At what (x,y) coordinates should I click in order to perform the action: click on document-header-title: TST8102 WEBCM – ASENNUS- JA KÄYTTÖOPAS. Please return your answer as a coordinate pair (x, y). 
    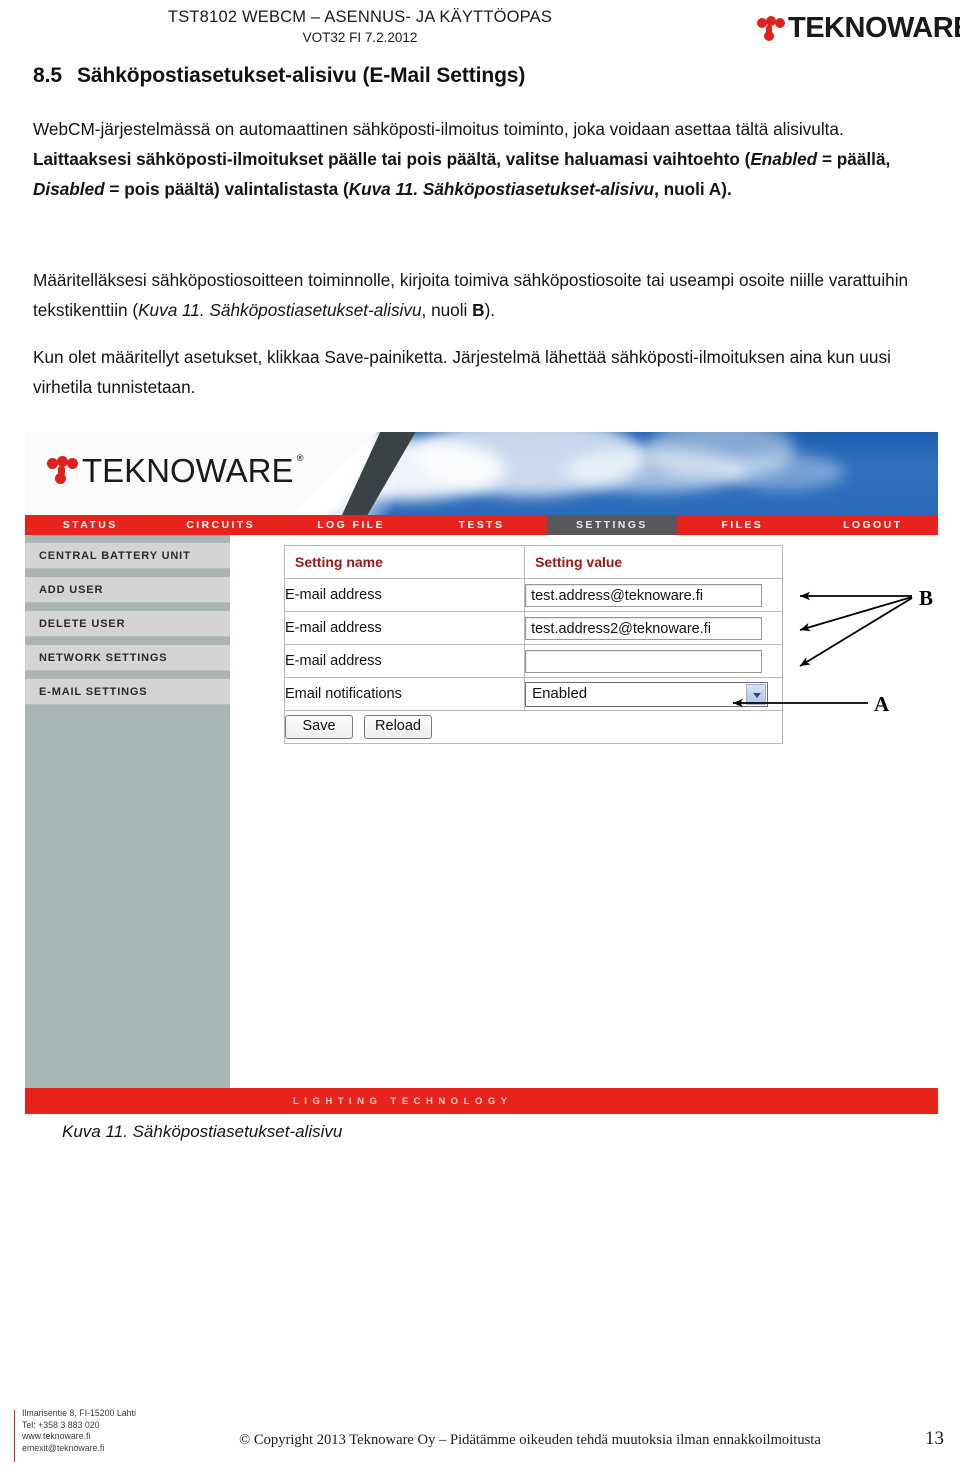
    Looking at the image, I should click on (360, 17).